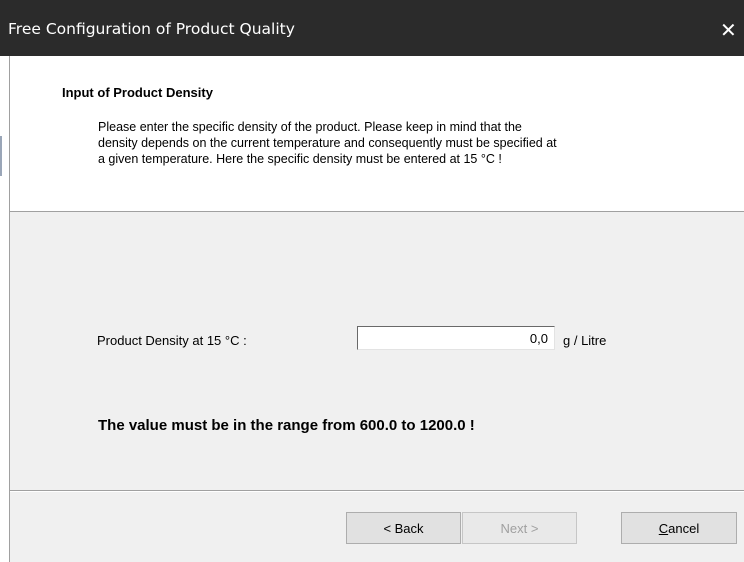 Image resolution: width=744 pixels, height=562 pixels. I want to click on density-input, so click(456, 338).